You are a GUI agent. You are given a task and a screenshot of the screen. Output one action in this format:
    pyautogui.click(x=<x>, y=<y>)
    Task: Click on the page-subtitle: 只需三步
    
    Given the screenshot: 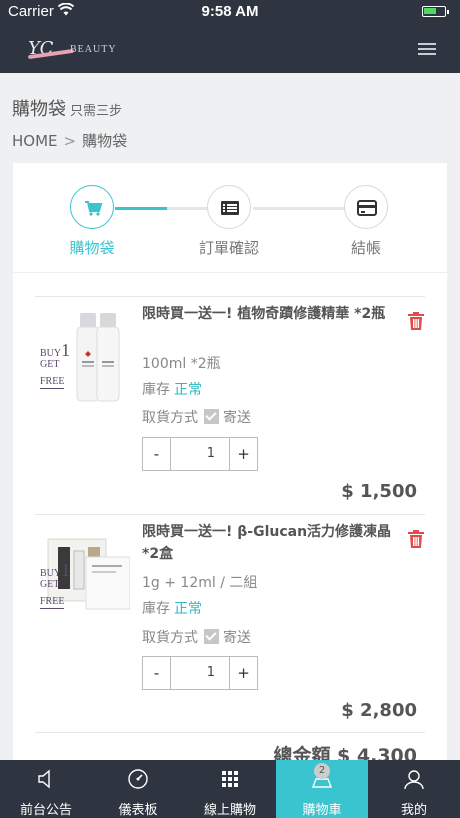 What is the action you would take?
    pyautogui.click(x=96, y=111)
    